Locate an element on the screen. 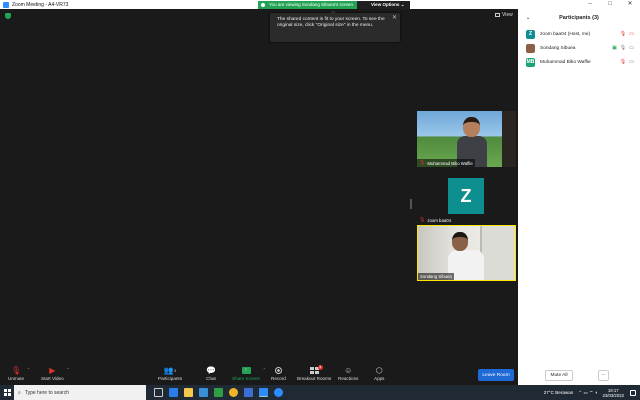 This screenshot has height=400, width=640. leave-room-button: Leave Room is located at coordinates (496, 375).